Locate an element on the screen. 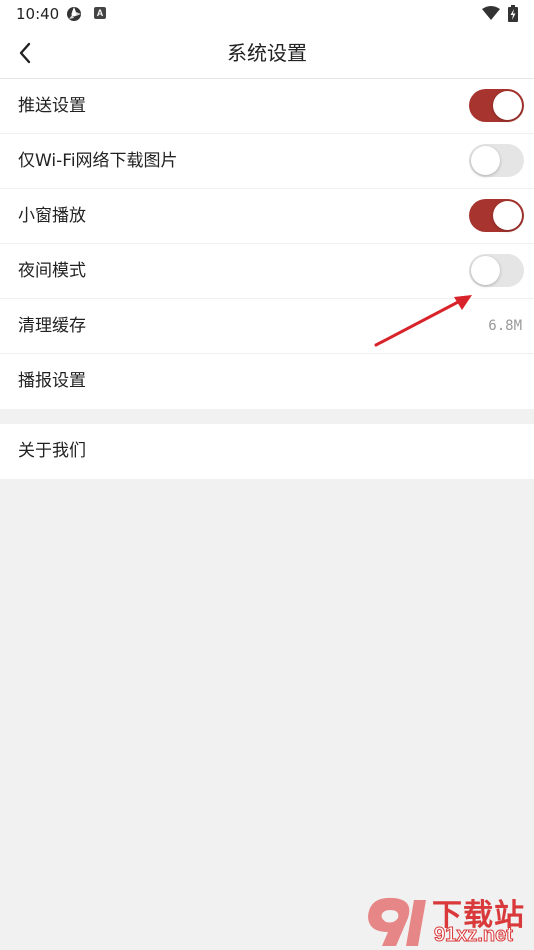  nav-bar: 系统设置 is located at coordinates (267, 53).